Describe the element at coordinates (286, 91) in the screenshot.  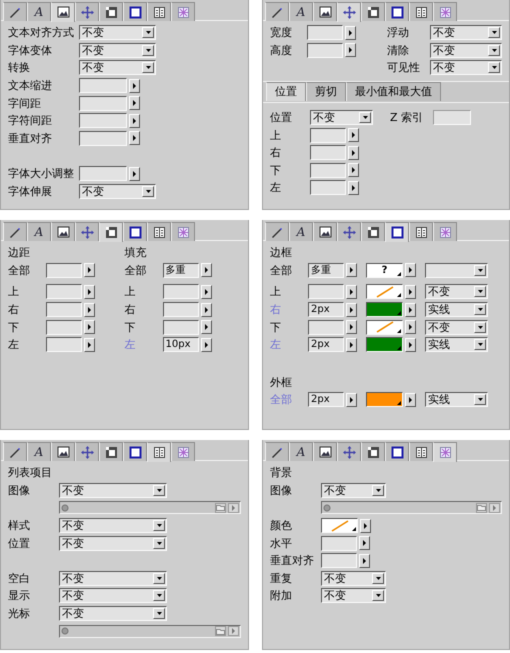
I see `tab: 位置` at that location.